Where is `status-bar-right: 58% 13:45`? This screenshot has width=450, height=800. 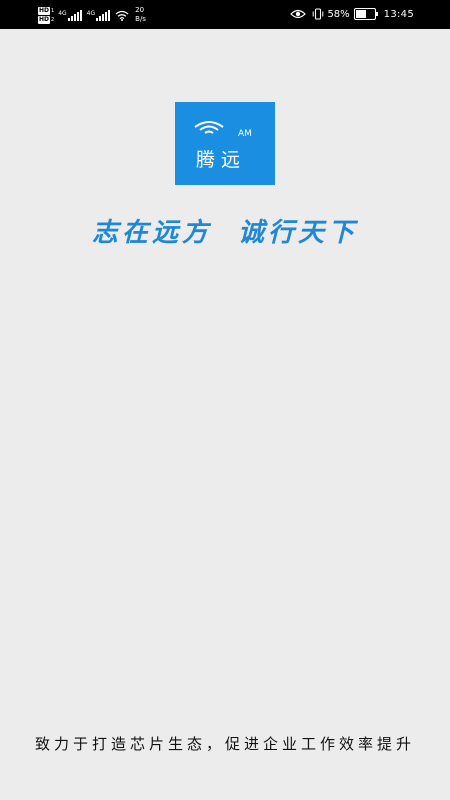
status-bar-right: 58% 13:45 is located at coordinates (352, 14).